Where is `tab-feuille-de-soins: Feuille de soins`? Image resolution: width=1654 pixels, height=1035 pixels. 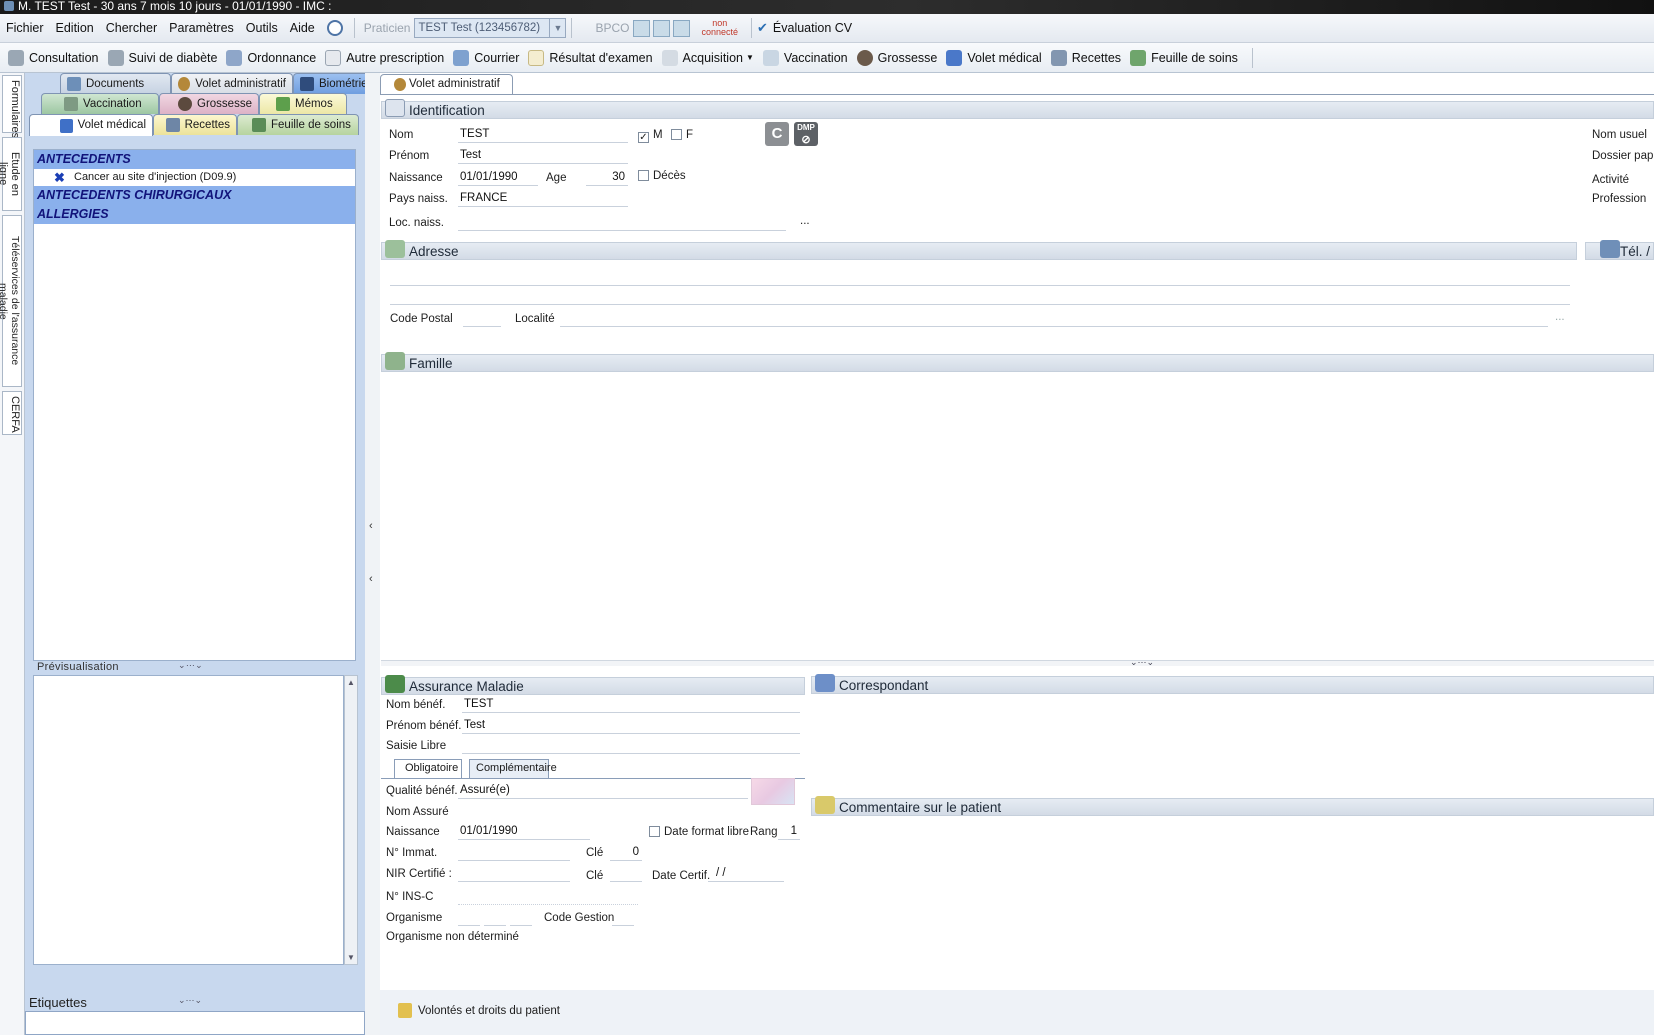
tab-feuille-de-soins: Feuille de soins is located at coordinates (298, 124).